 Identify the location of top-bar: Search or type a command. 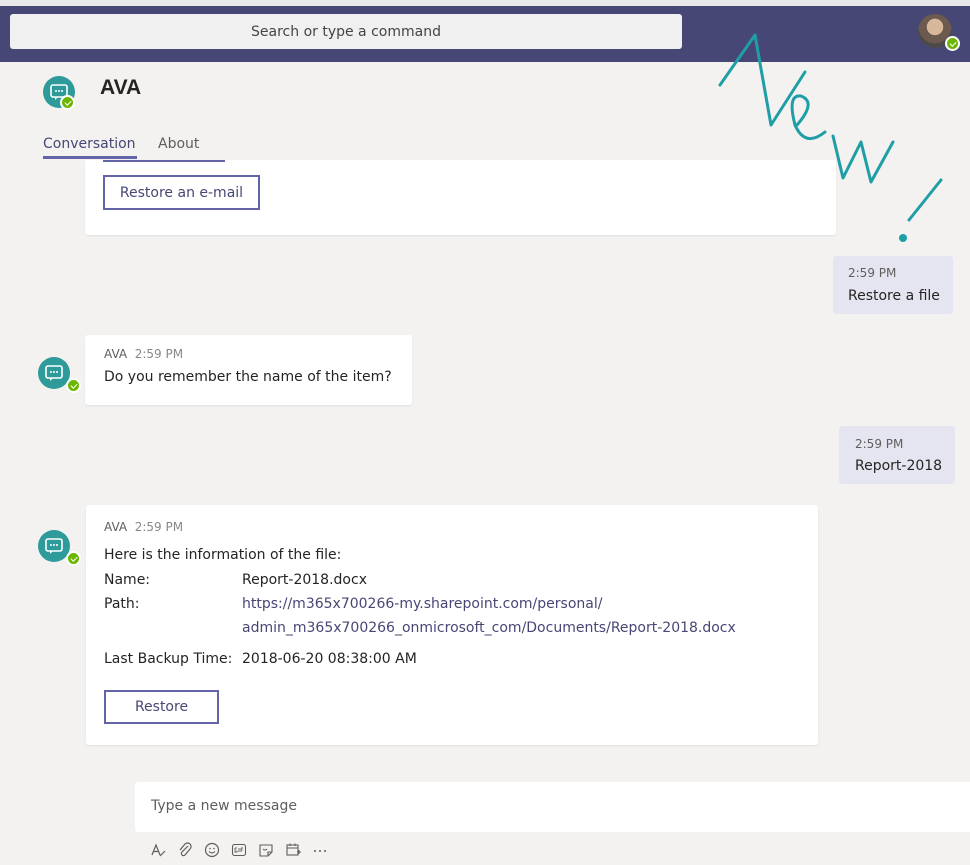
(485, 31).